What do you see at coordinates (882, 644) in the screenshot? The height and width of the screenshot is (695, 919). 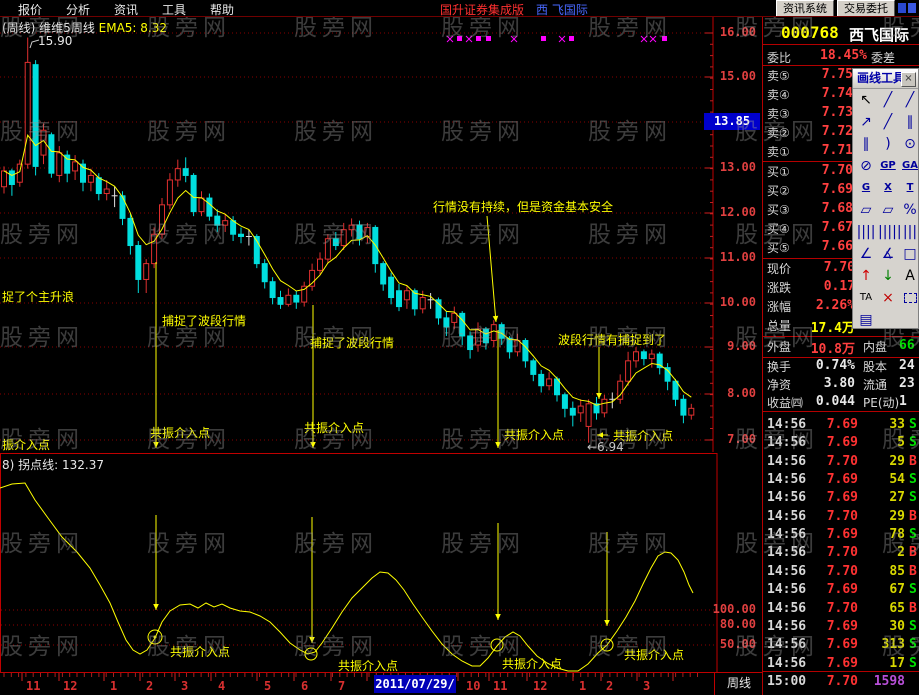 I see `tape-volume: 313` at bounding box center [882, 644].